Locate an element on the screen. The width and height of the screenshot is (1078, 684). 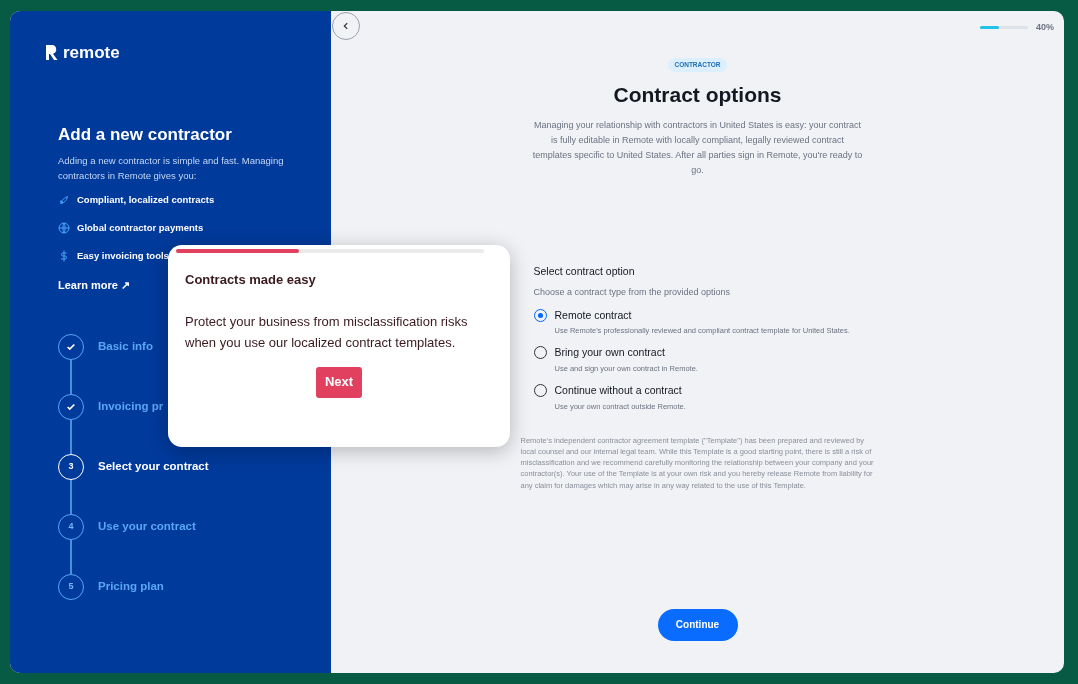
step-number: 3 is located at coordinates (71, 466).